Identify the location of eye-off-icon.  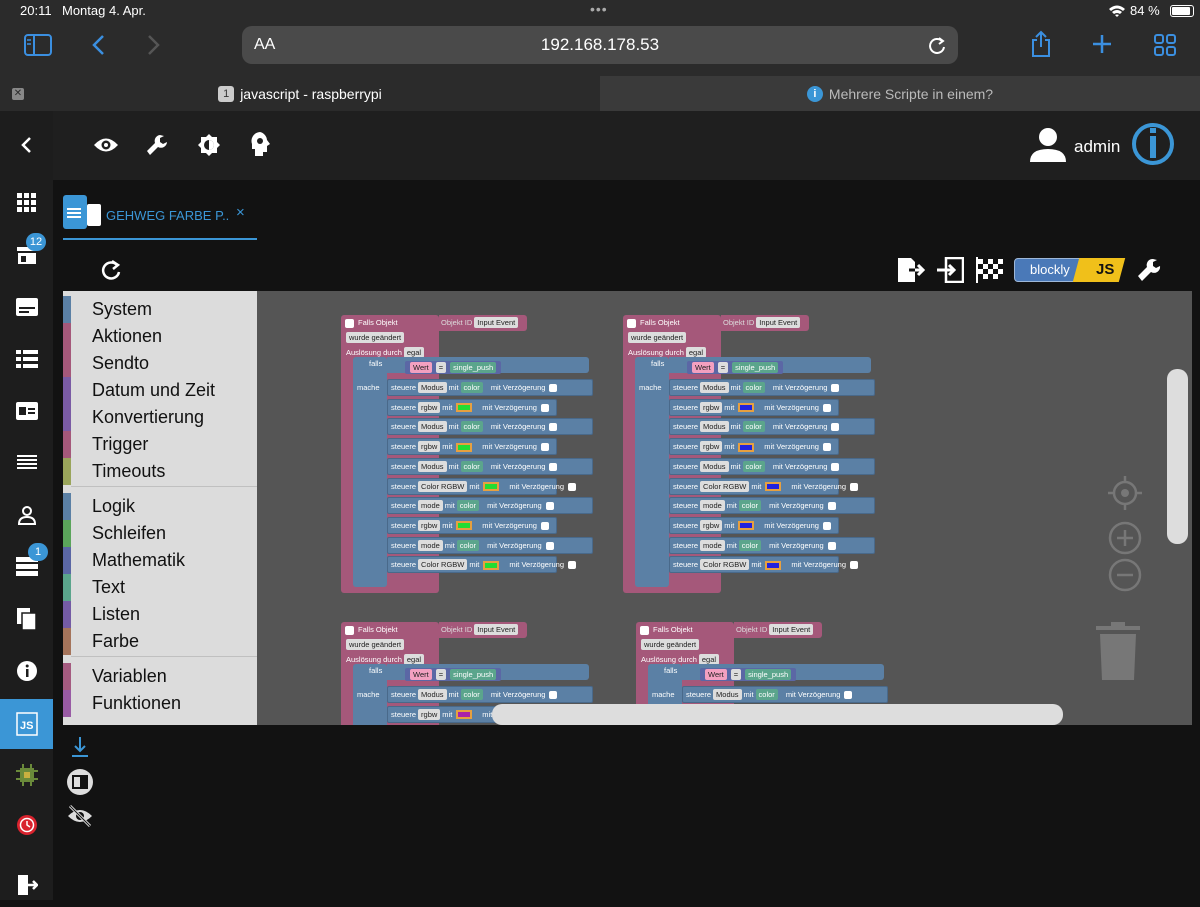
(80, 816).